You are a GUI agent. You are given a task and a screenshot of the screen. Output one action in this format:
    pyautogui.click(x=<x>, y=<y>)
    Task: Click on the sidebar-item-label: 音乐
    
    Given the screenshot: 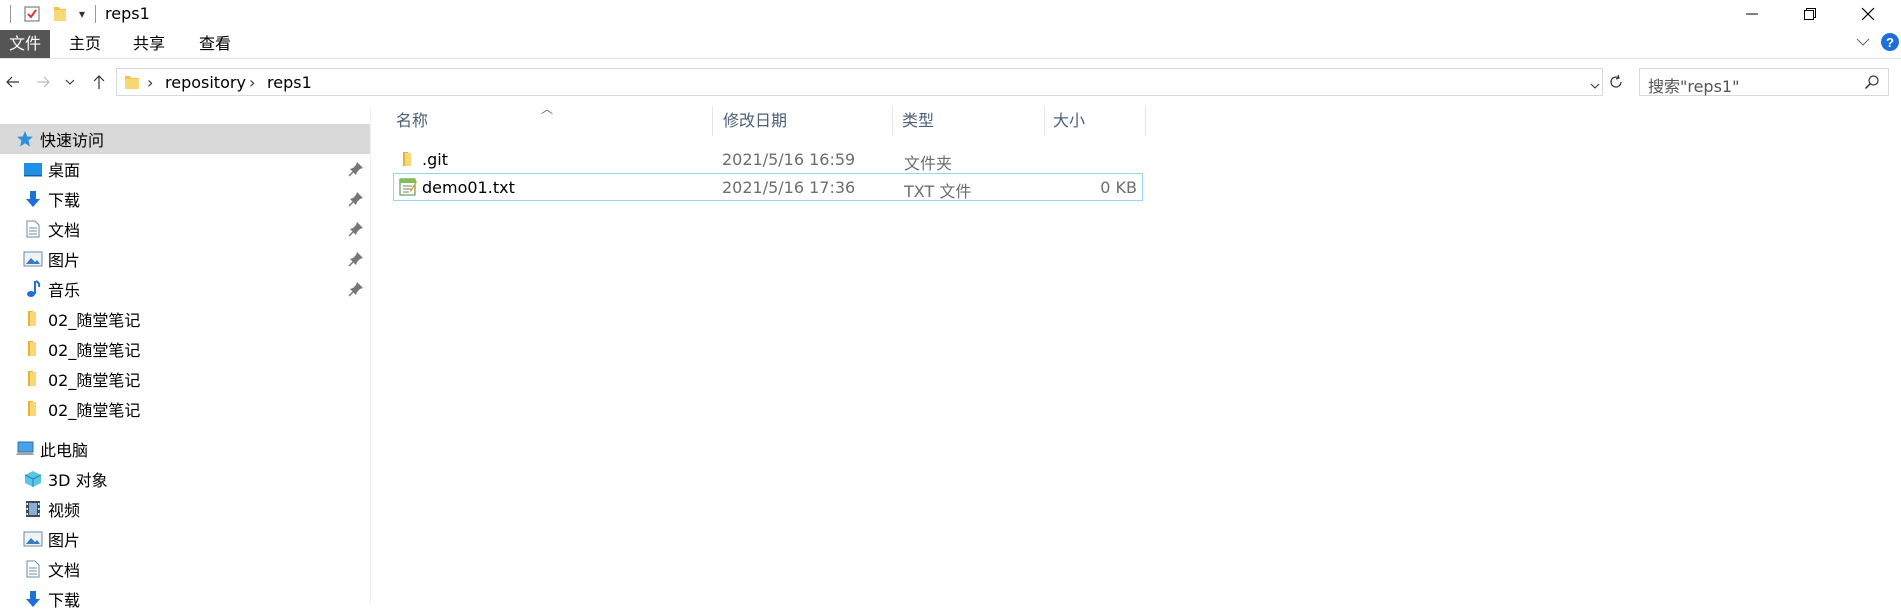 What is the action you would take?
    pyautogui.click(x=64, y=290)
    